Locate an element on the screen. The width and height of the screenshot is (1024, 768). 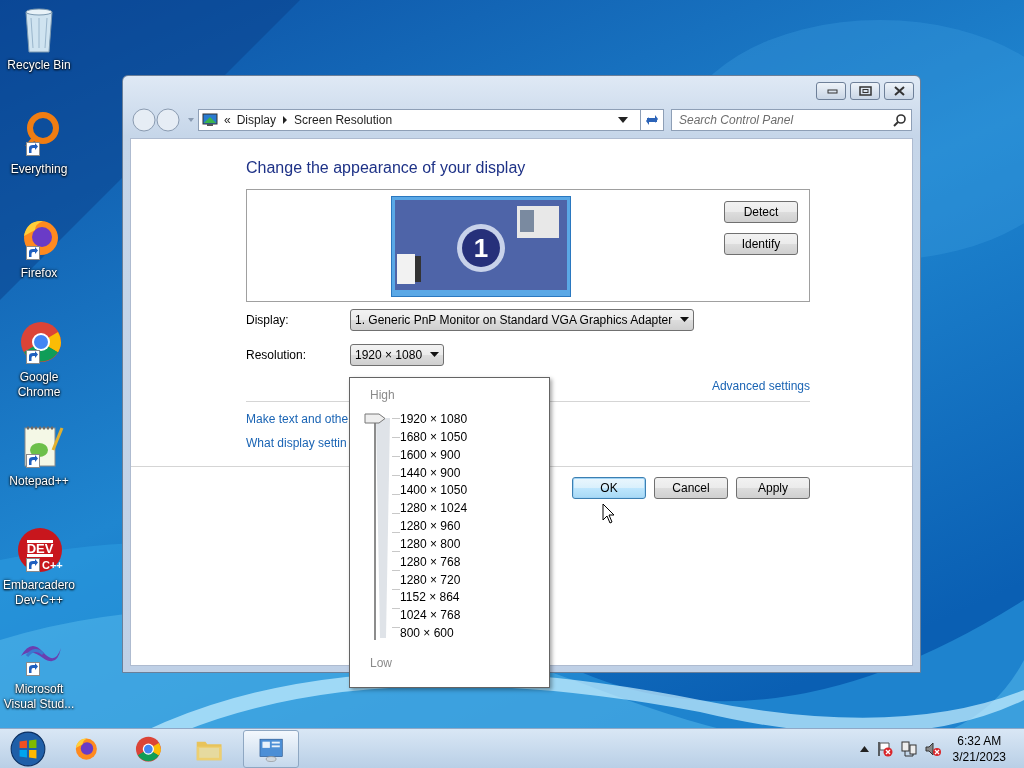
field-label: Display: is located at coordinates (268, 319).